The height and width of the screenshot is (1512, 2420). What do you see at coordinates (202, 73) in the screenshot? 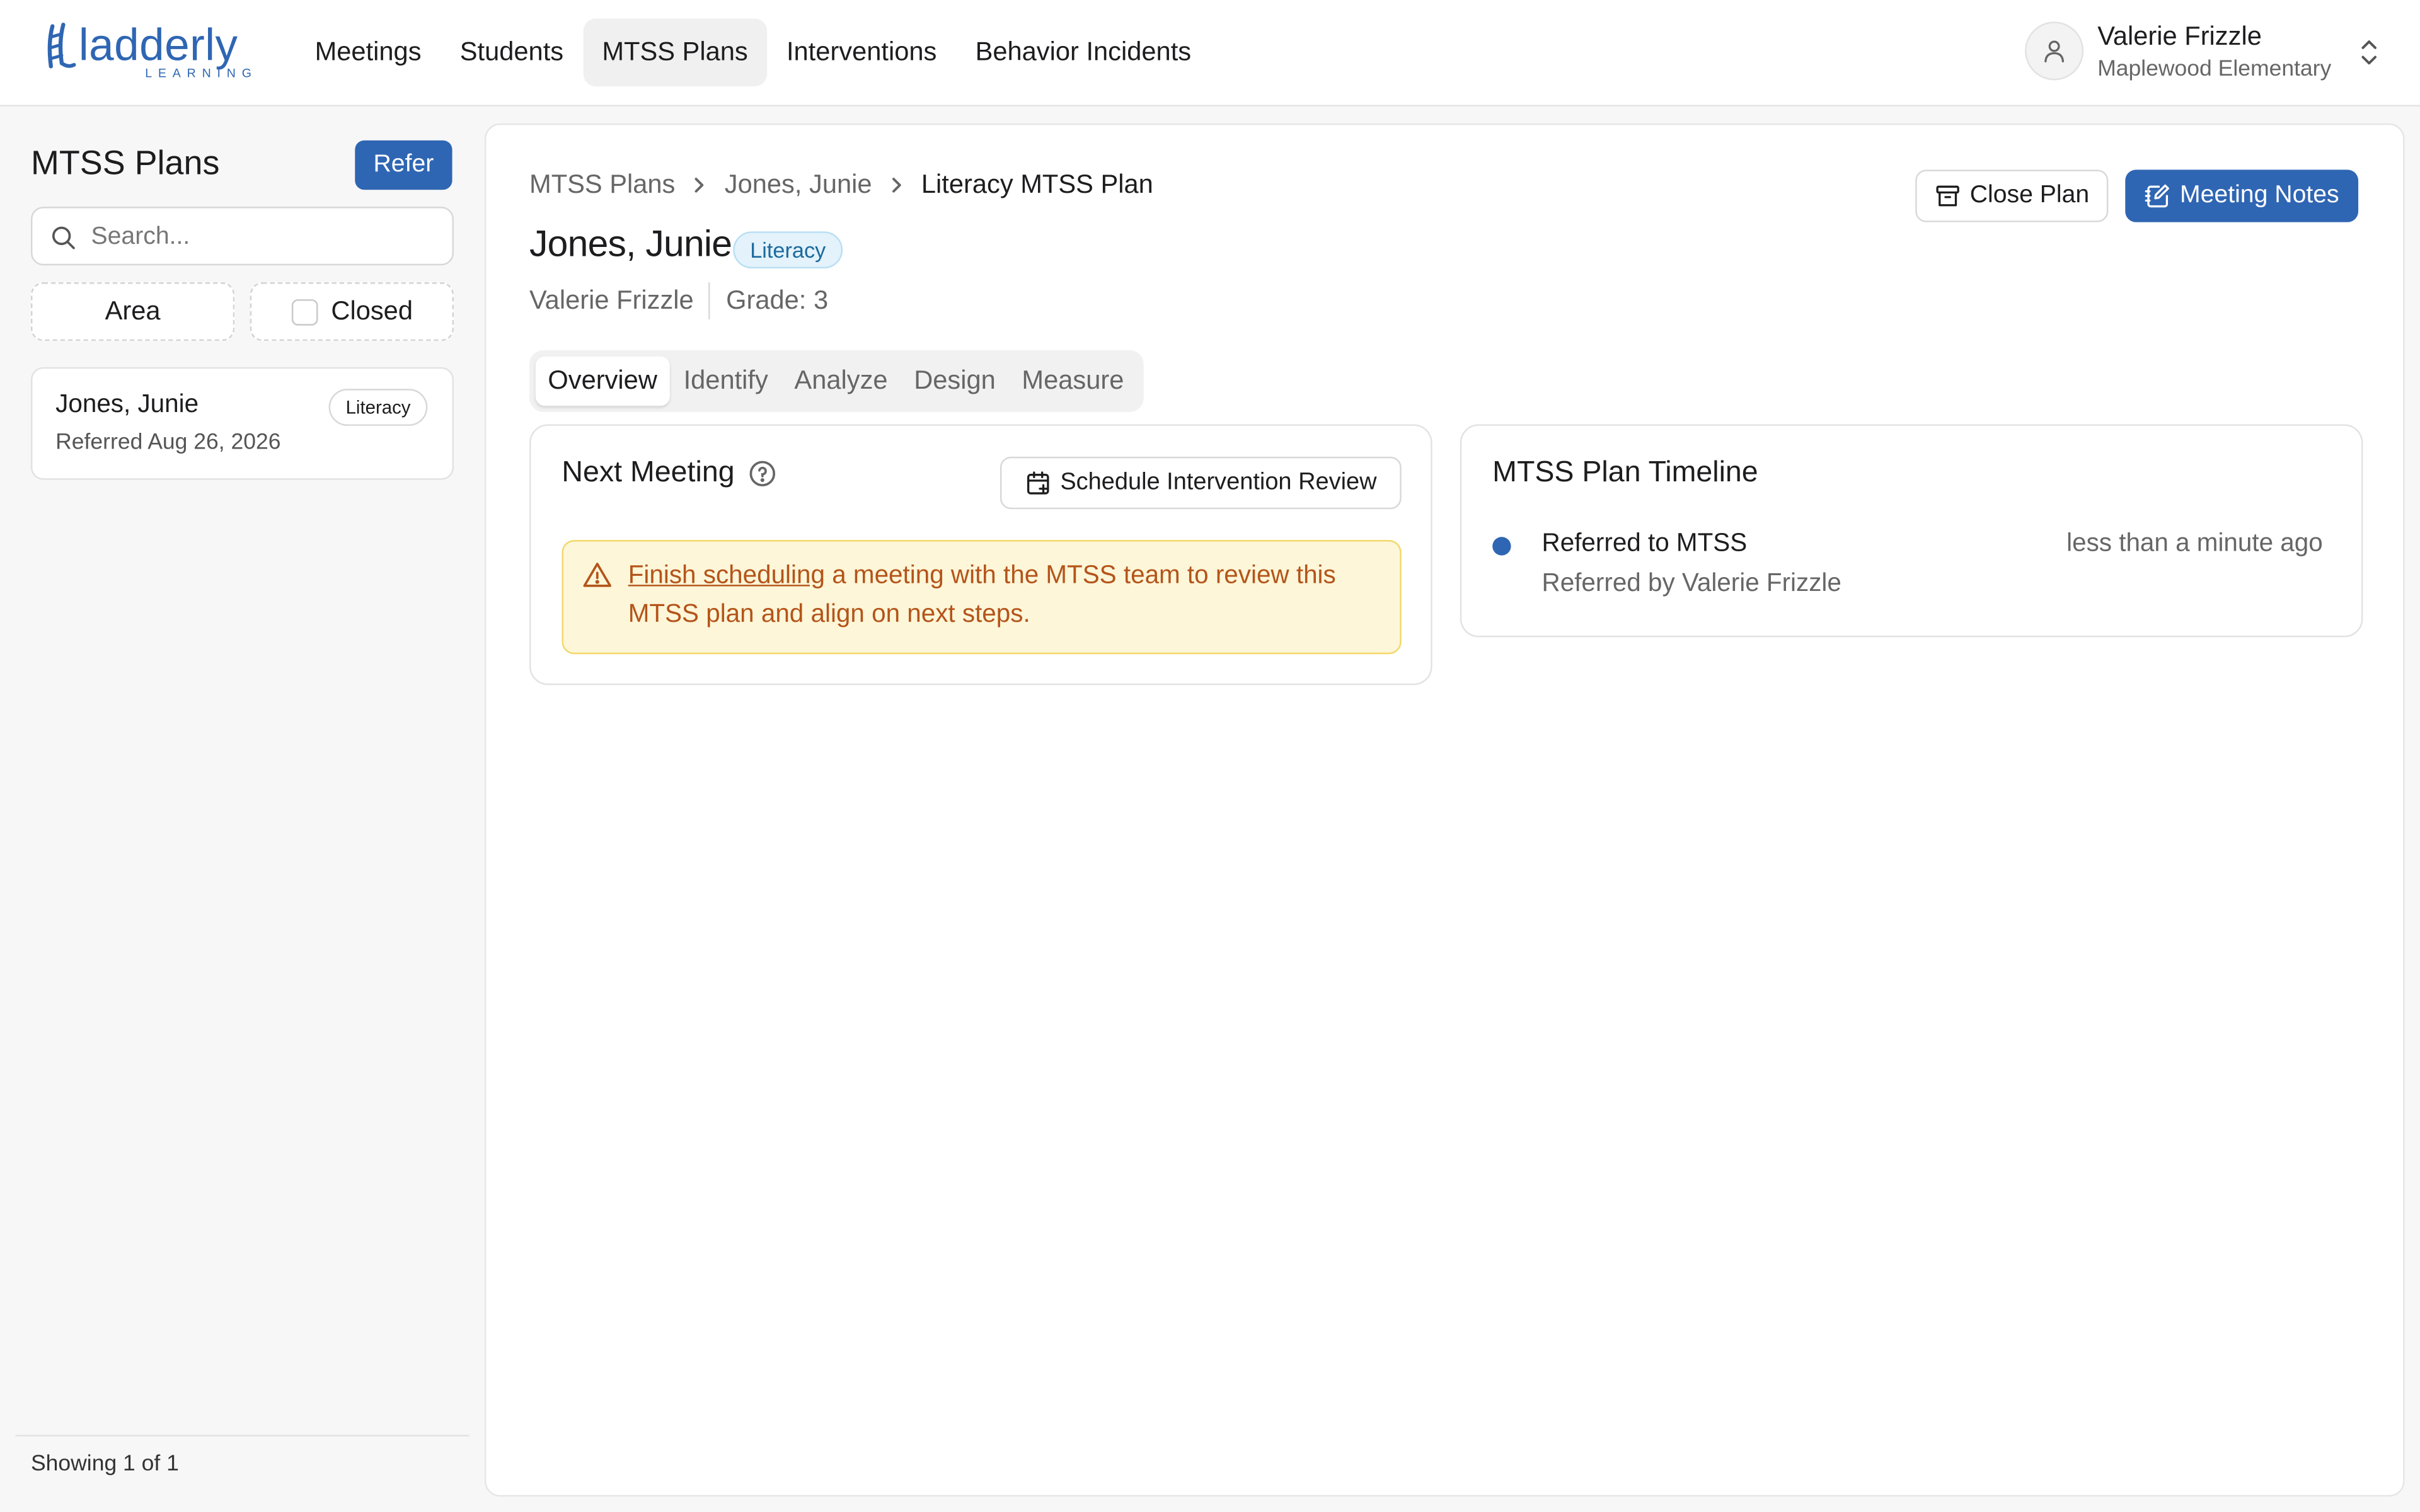
I see `brand-subtitle: LEARNING` at bounding box center [202, 73].